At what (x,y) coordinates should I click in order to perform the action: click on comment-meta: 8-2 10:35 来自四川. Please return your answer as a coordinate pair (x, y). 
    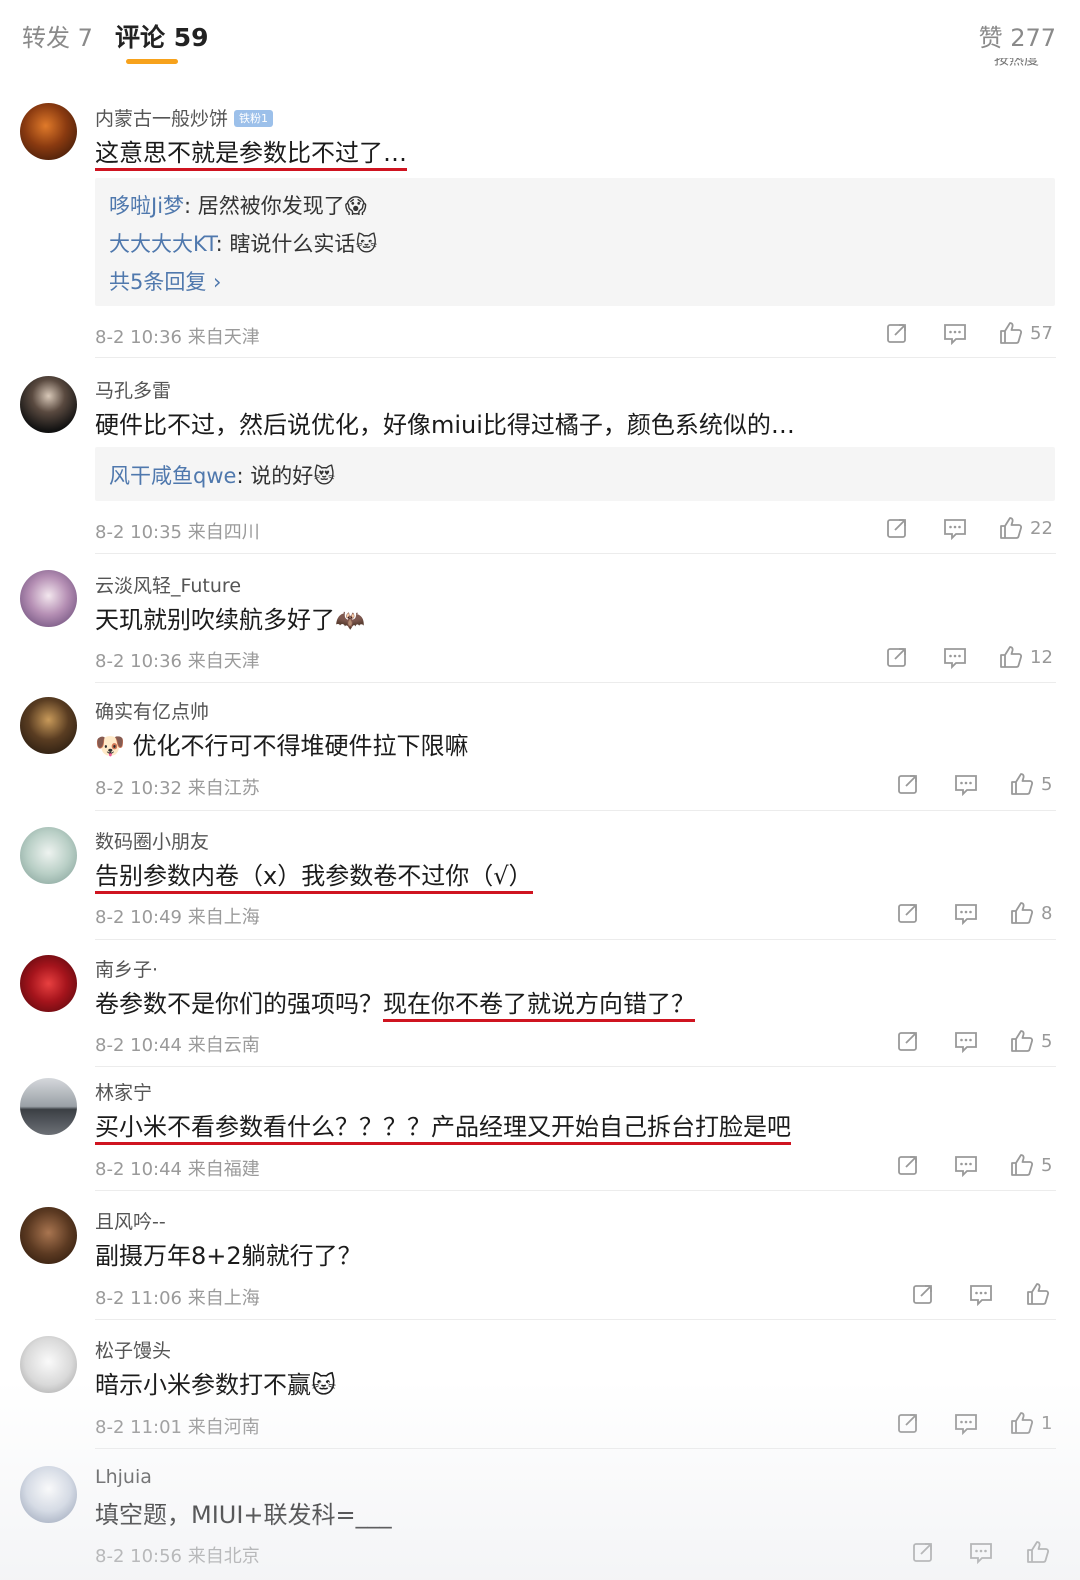
    Looking at the image, I should click on (177, 532).